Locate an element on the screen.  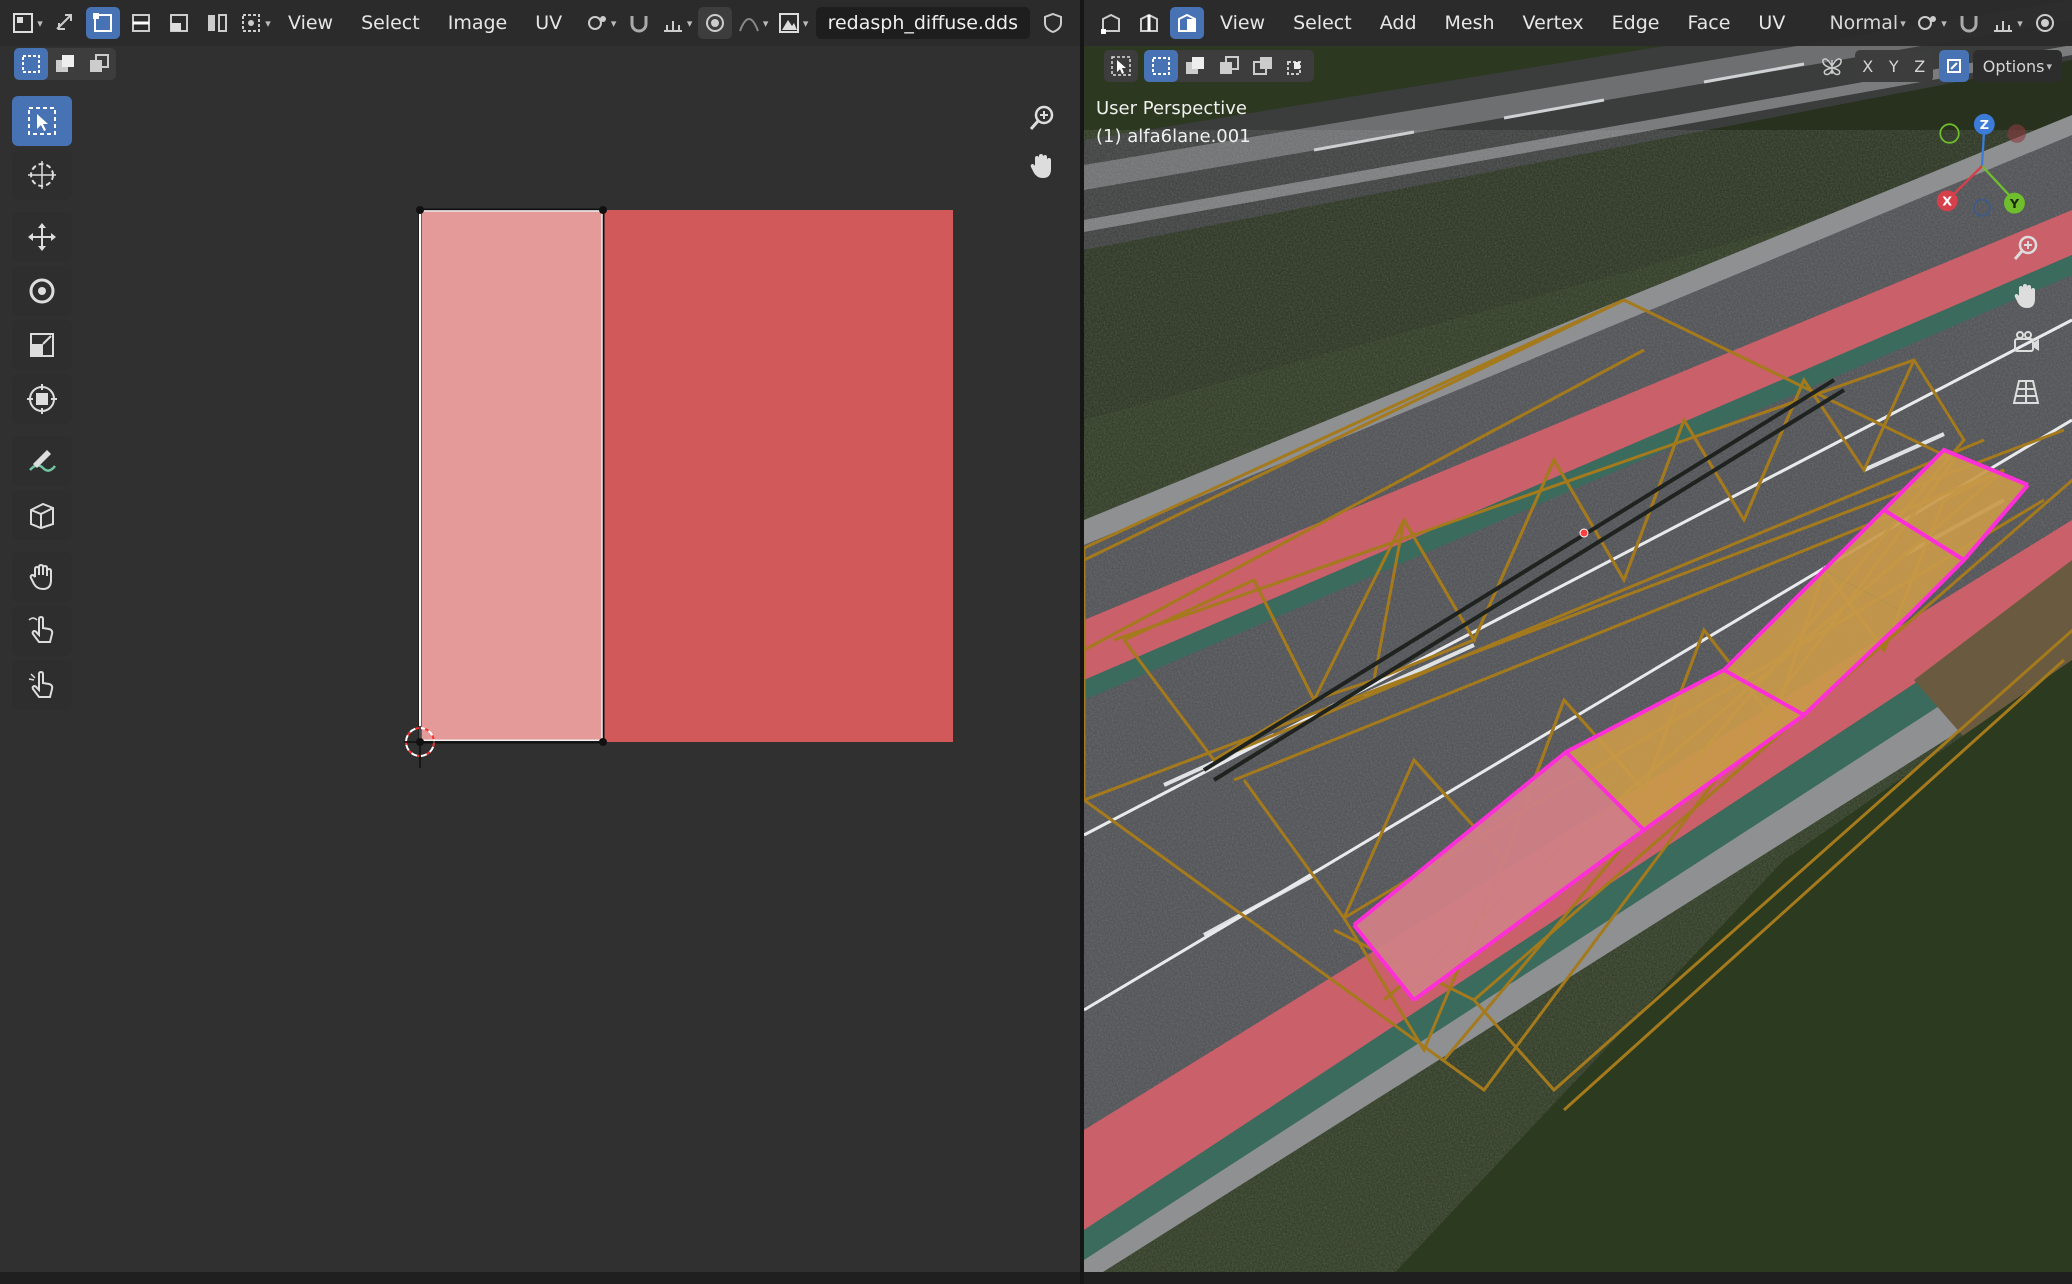
vertex-select-mode-button is located at coordinates (1111, 23).